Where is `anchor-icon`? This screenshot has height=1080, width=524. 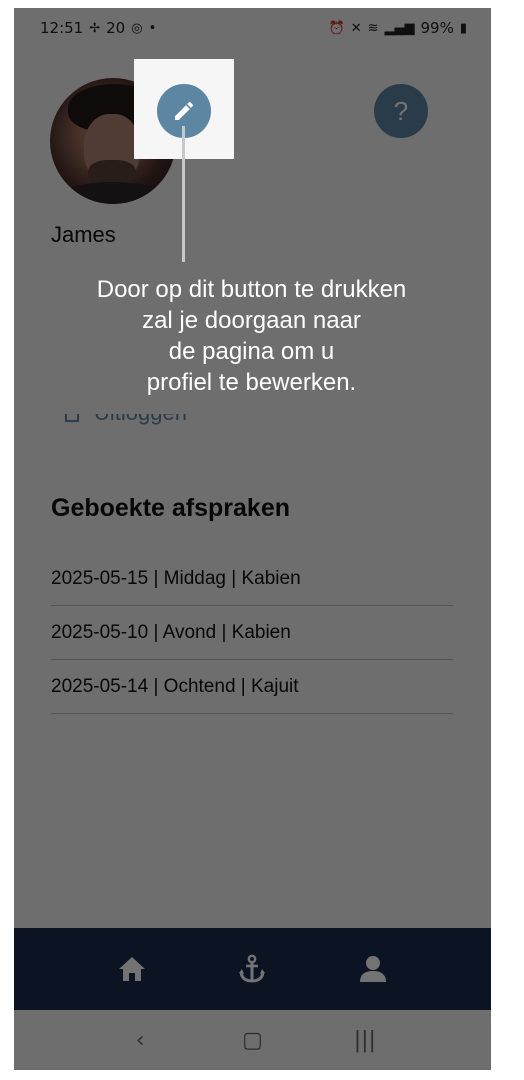
anchor-icon is located at coordinates (252, 969).